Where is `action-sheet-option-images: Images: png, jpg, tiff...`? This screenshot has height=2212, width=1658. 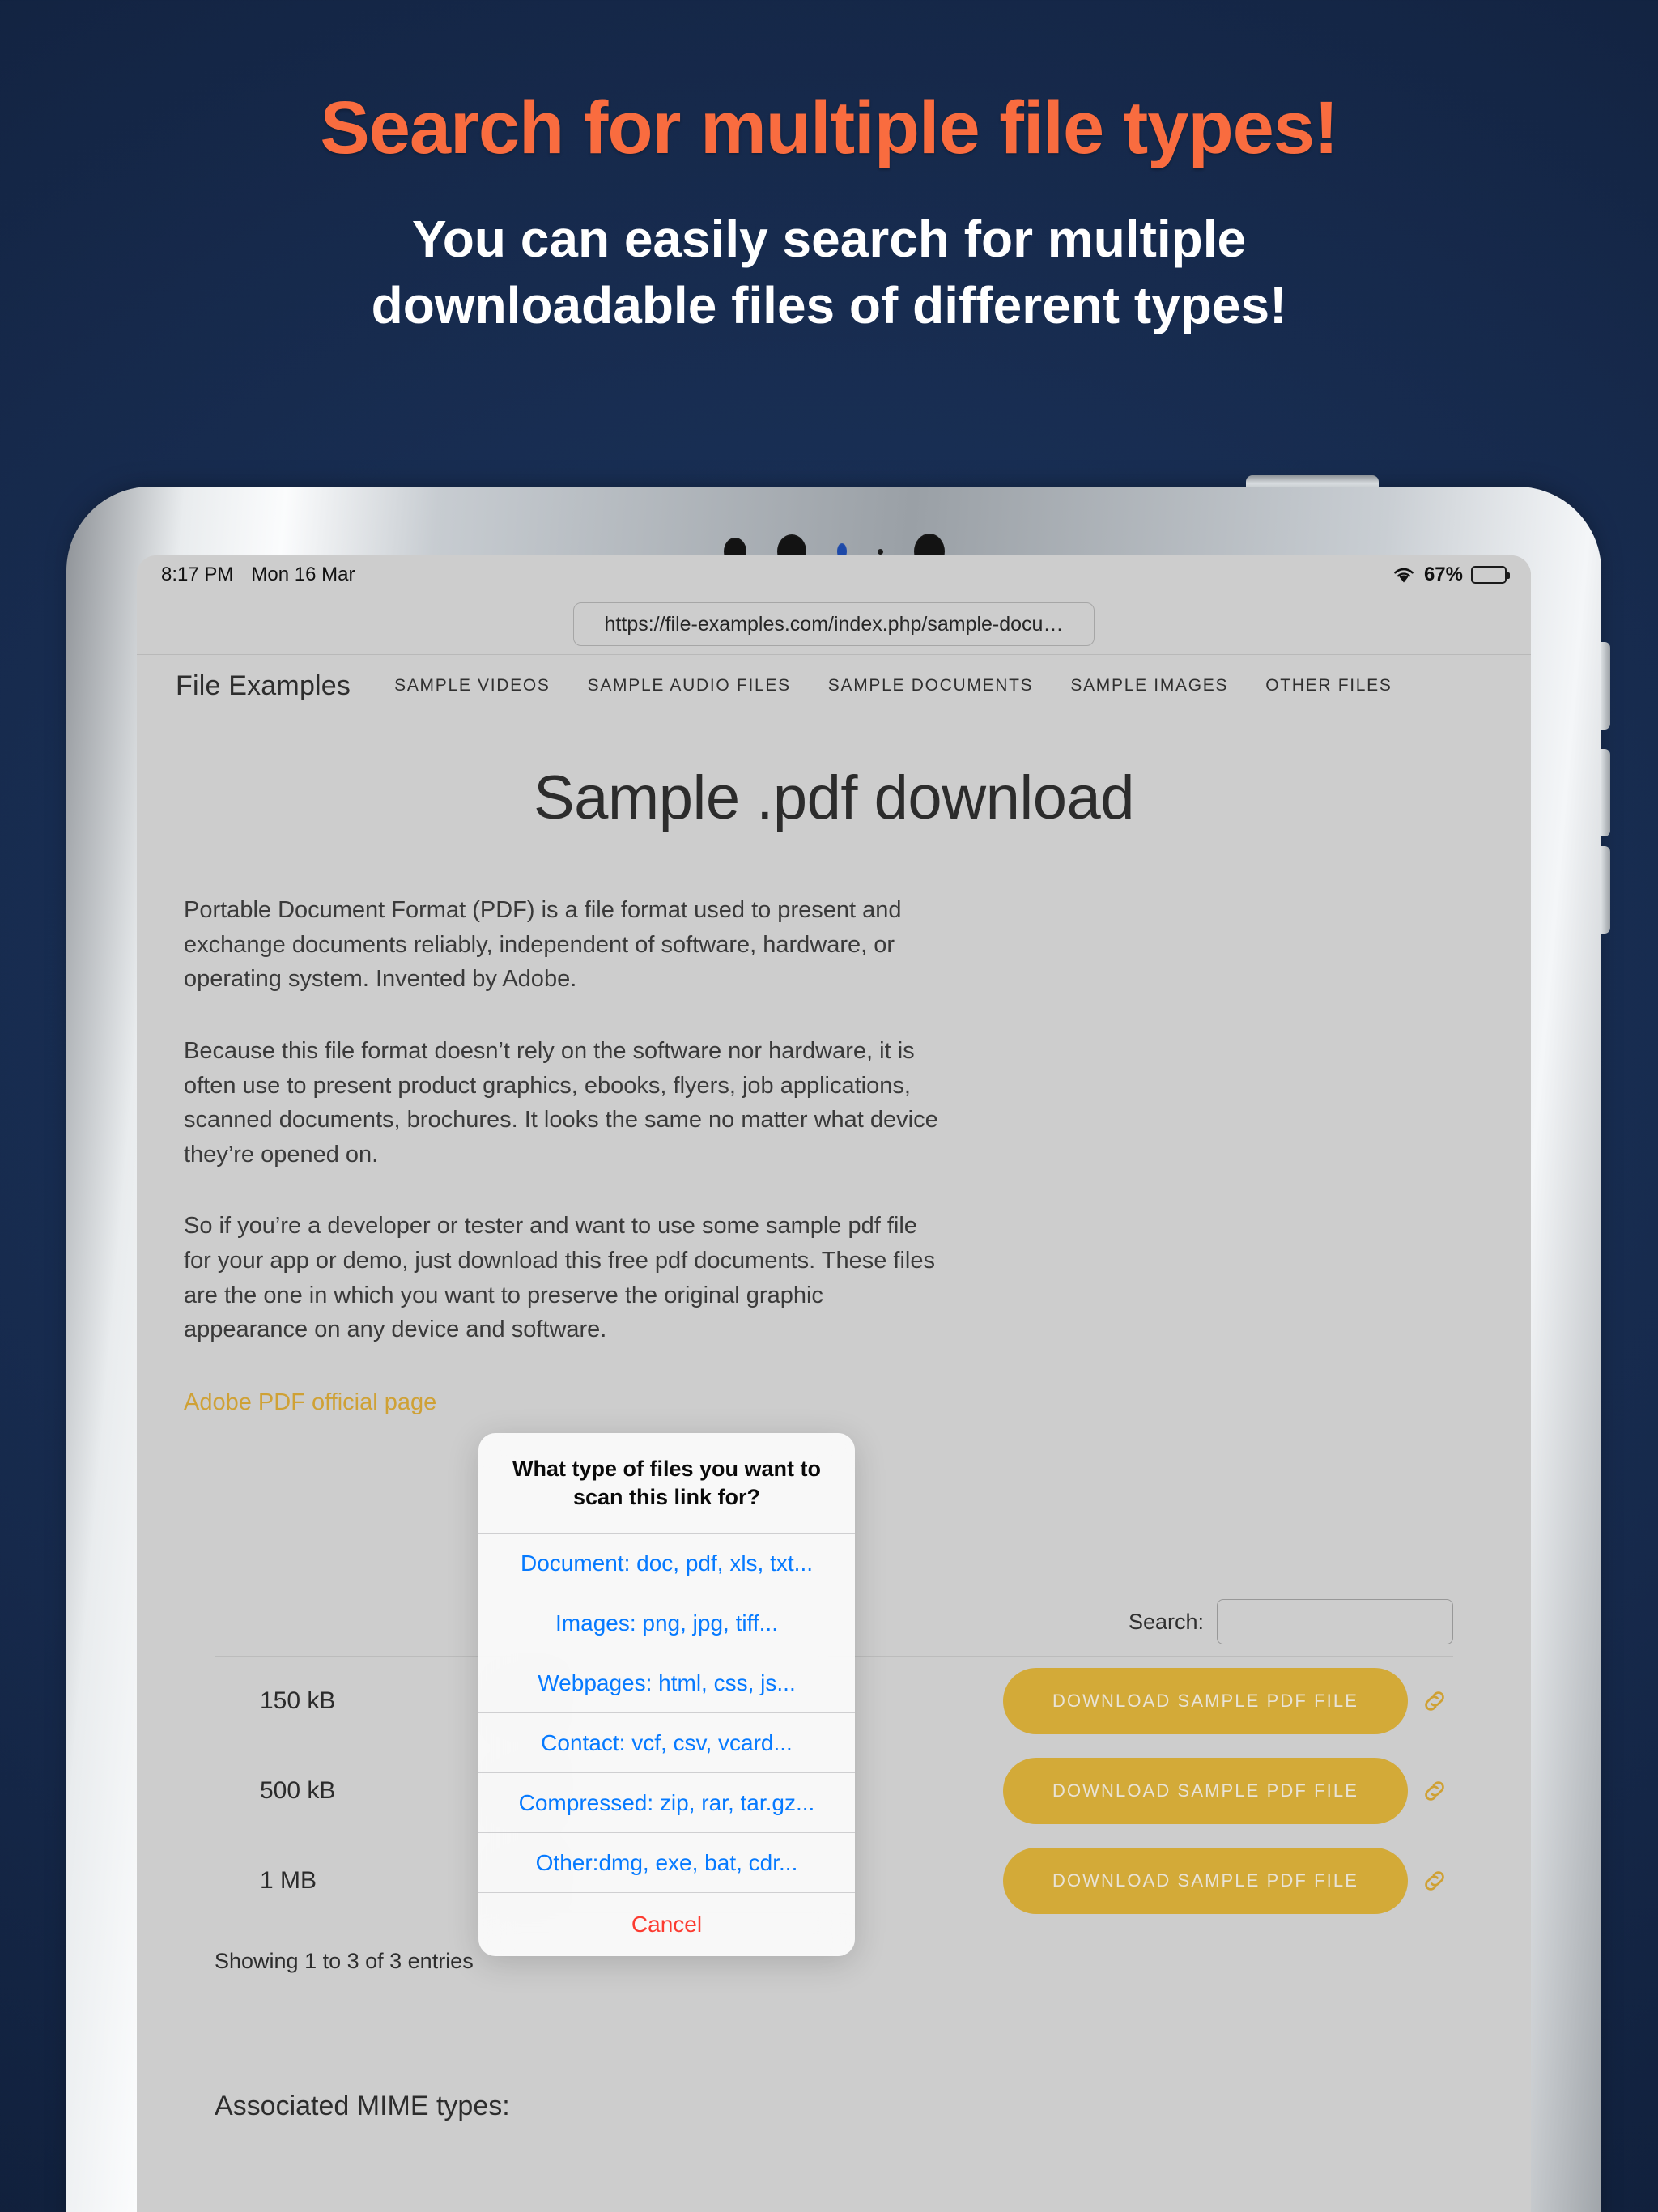 action-sheet-option-images: Images: png, jpg, tiff... is located at coordinates (666, 1624).